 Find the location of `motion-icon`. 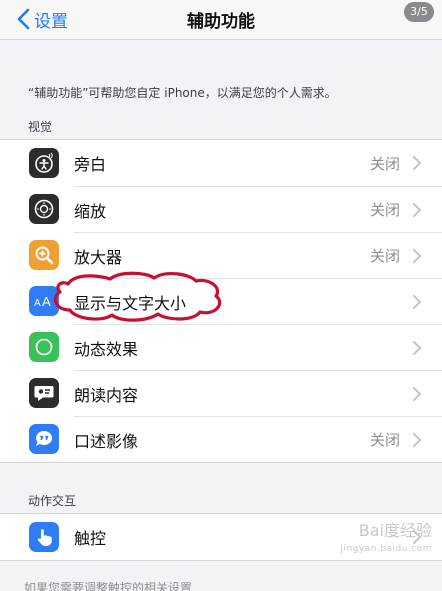

motion-icon is located at coordinates (44, 347).